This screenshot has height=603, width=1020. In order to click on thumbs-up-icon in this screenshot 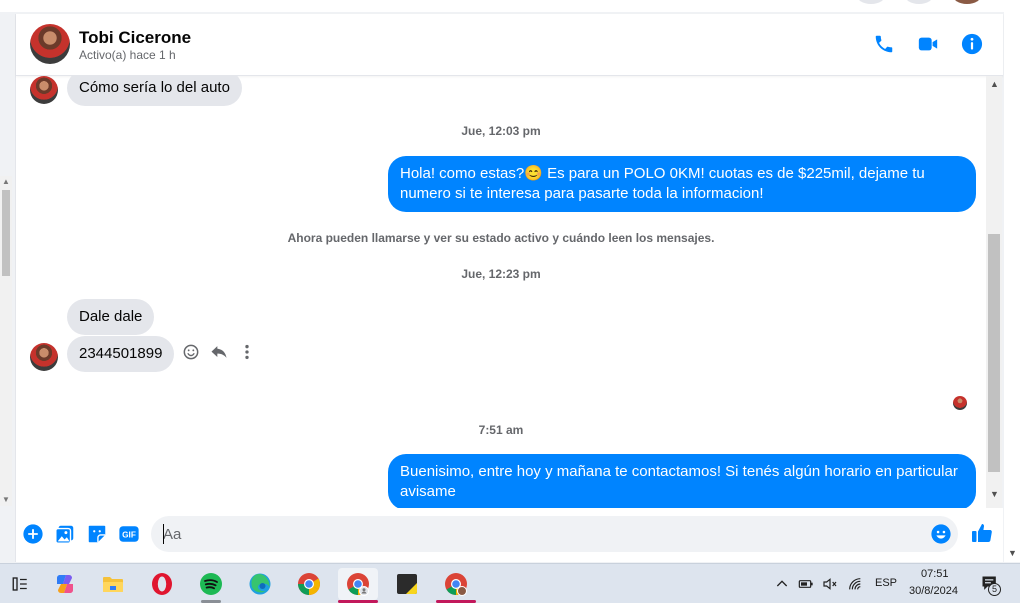, I will do `click(982, 533)`.